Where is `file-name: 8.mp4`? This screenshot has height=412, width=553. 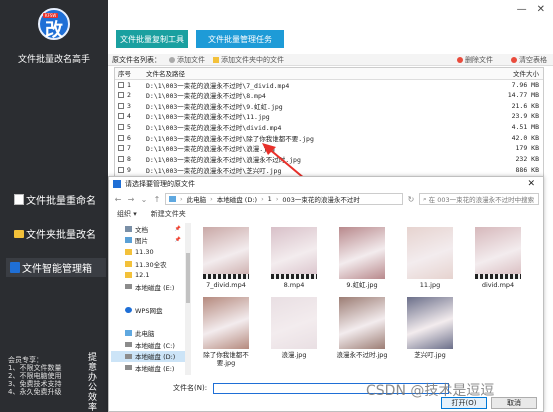 file-name: 8.mp4 is located at coordinates (294, 285).